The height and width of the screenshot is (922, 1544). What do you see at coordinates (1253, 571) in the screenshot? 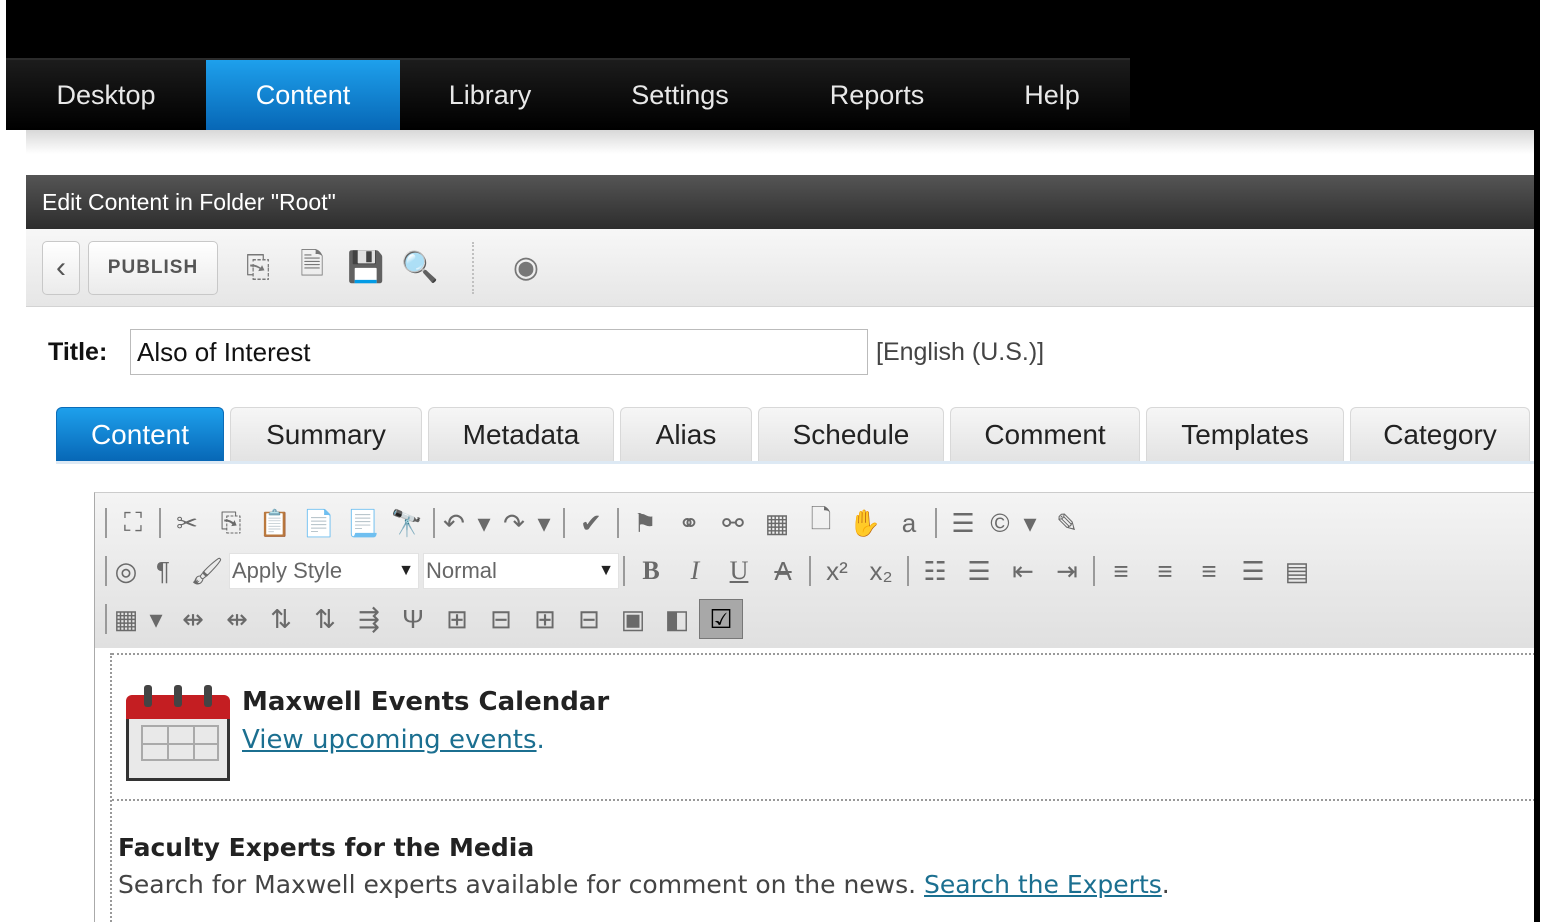
I see `justify-icon: ☰` at bounding box center [1253, 571].